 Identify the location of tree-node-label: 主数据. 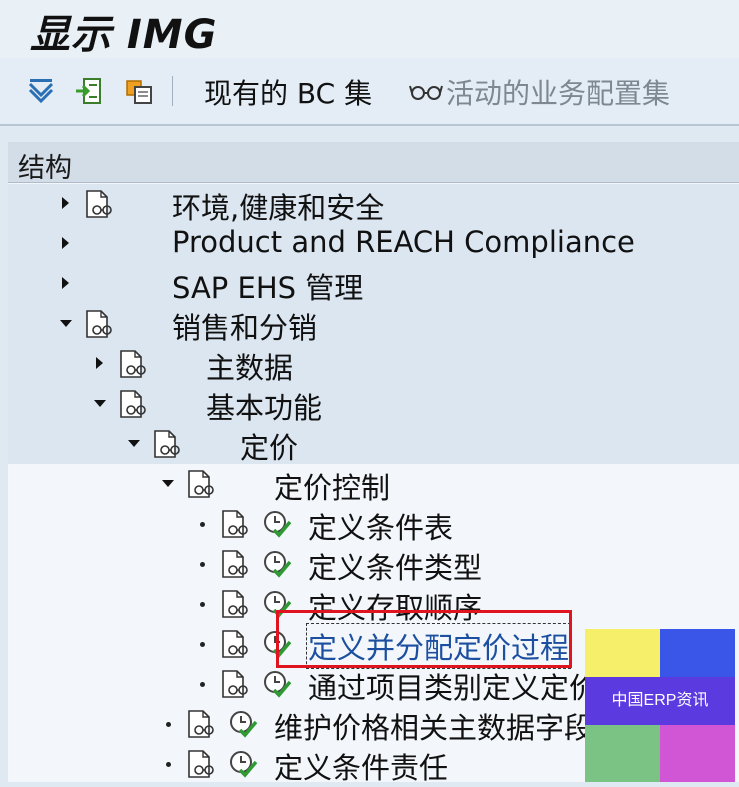
(249, 366).